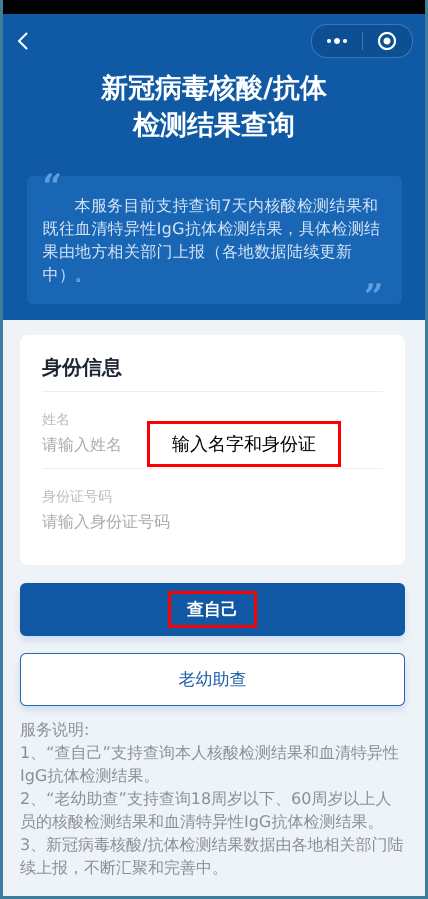 This screenshot has height=899, width=428. I want to click on page-title: 新冠病毒核酸/抗体 检测结果查询, so click(214, 107).